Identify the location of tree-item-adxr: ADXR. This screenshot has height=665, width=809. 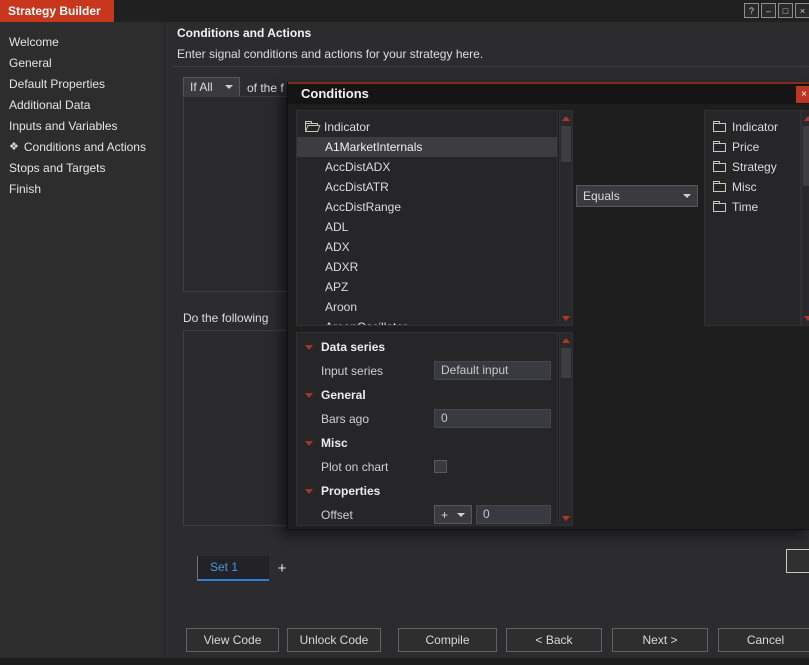
(427, 267).